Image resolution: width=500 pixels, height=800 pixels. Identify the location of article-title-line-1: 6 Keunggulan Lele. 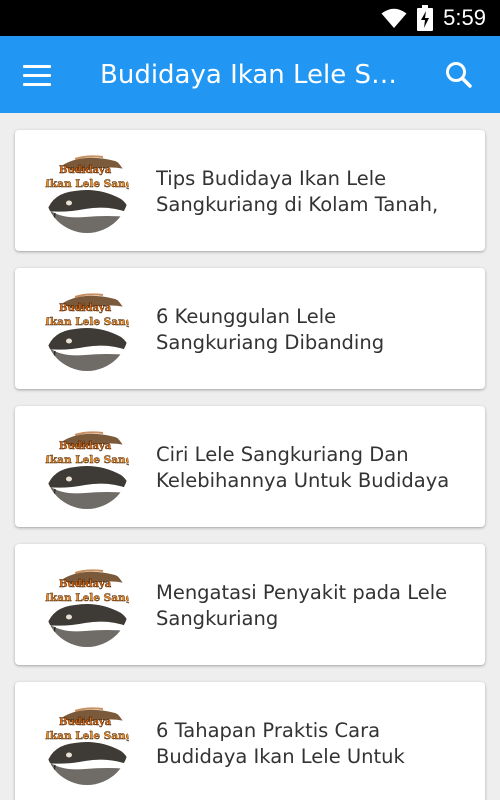
(246, 316).